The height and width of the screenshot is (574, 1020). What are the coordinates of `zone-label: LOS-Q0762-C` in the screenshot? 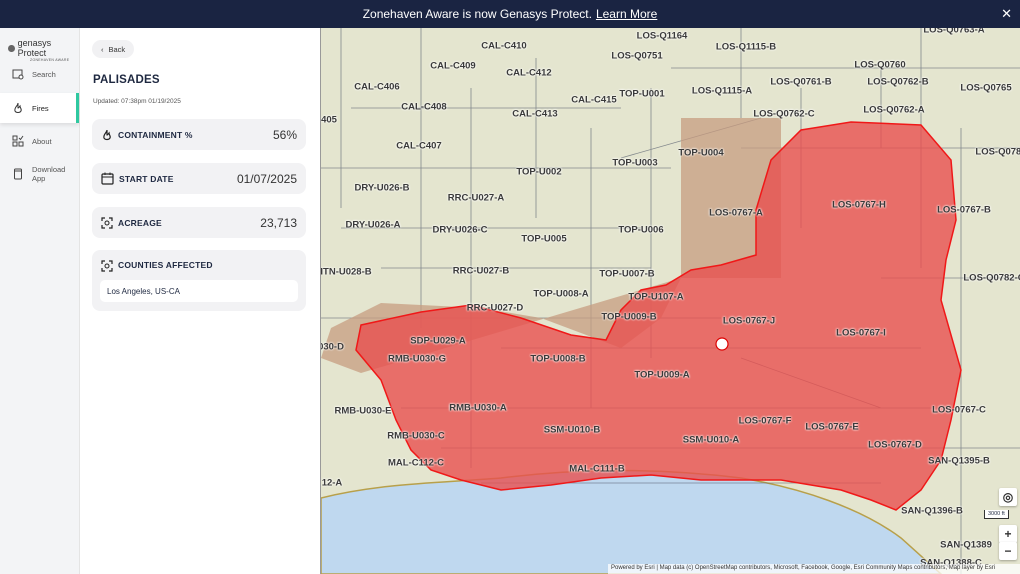 It's located at (783, 114).